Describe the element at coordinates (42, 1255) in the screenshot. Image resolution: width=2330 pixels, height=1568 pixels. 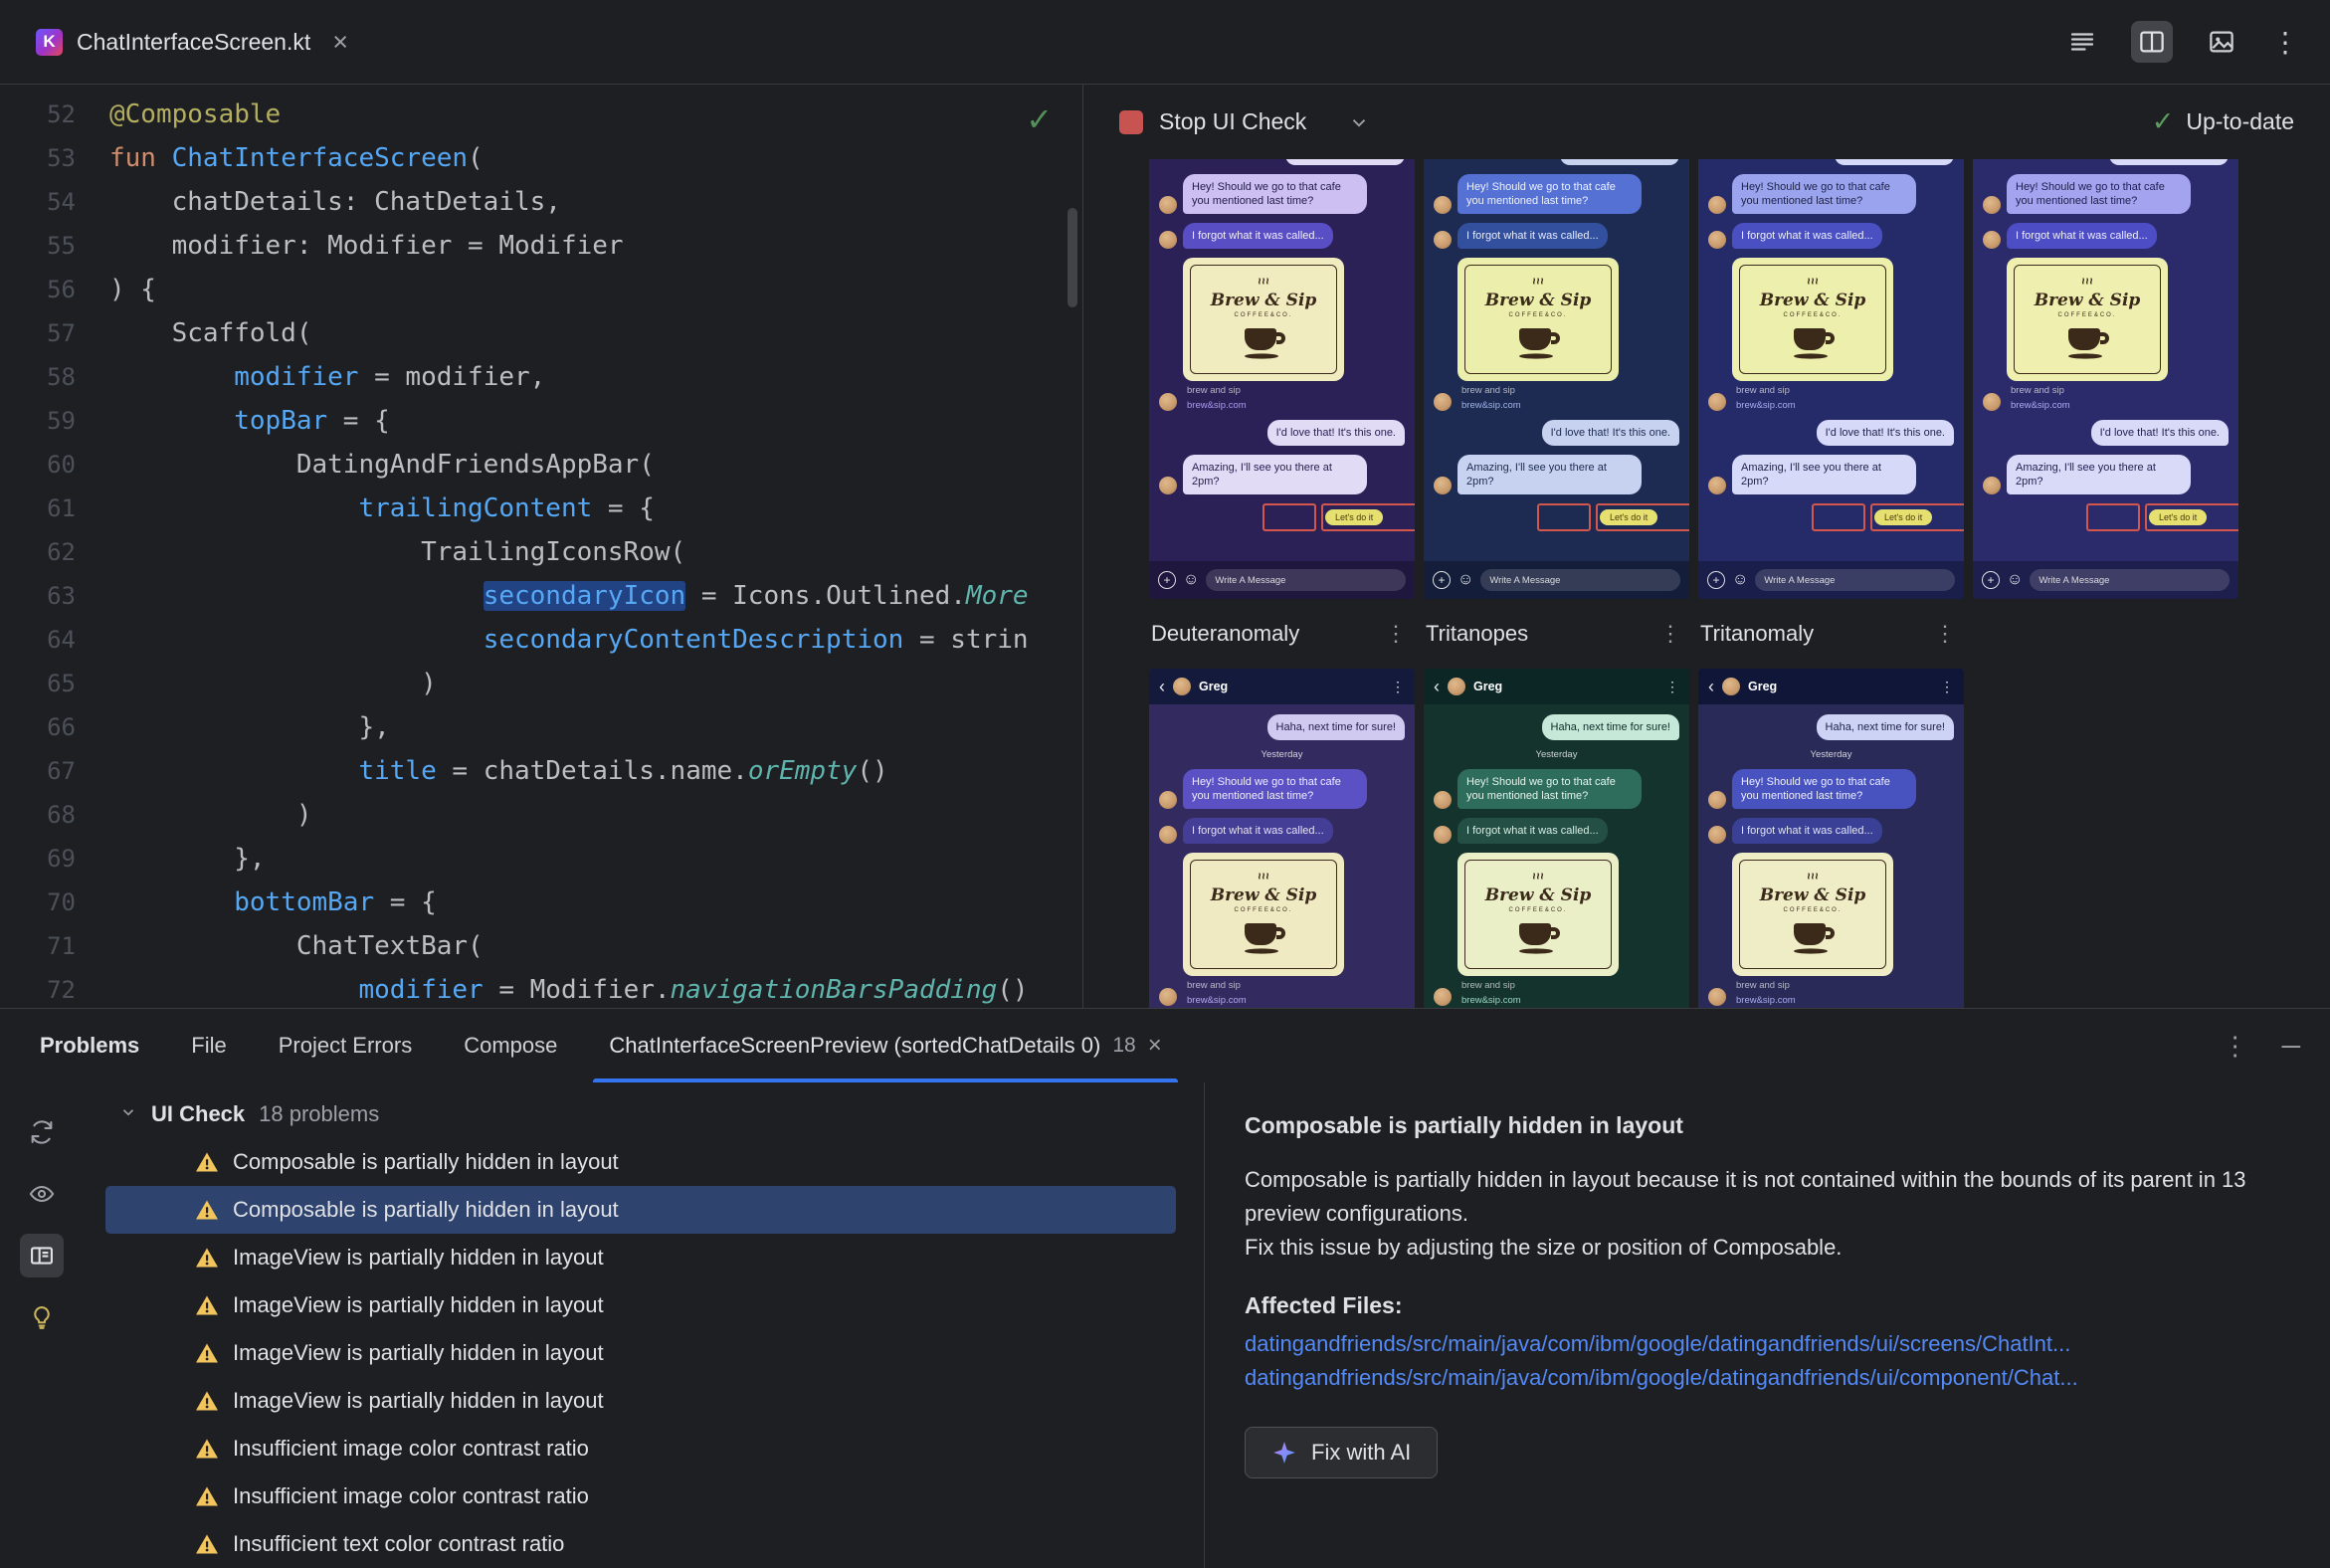
I see `details-view-icon` at that location.